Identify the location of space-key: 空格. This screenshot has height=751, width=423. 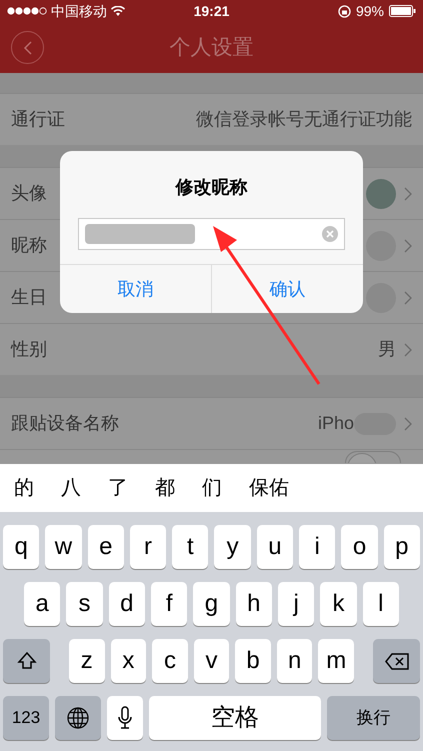
(235, 718).